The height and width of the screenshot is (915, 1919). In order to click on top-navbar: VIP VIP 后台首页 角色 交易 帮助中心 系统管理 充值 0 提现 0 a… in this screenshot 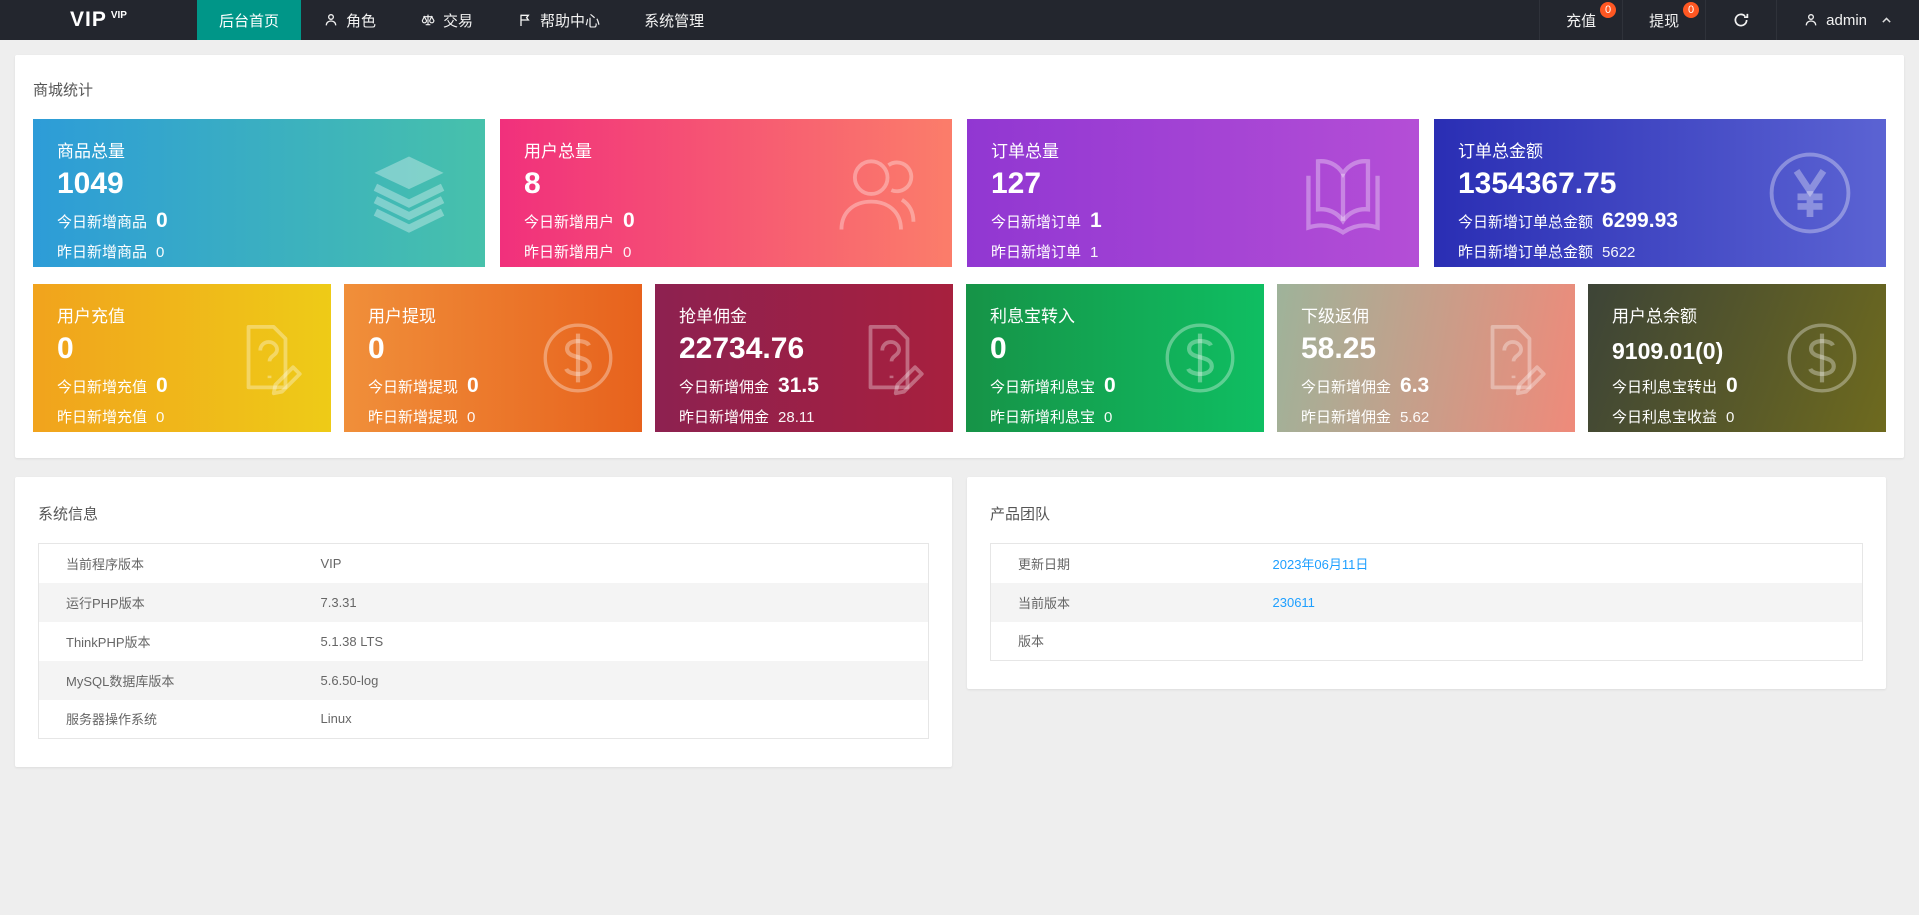, I will do `click(959, 20)`.